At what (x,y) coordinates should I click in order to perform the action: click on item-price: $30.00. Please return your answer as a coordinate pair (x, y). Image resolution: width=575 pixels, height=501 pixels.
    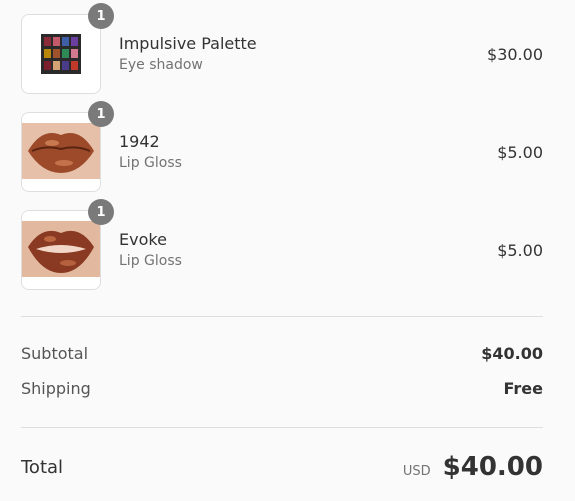
    Looking at the image, I should click on (515, 54).